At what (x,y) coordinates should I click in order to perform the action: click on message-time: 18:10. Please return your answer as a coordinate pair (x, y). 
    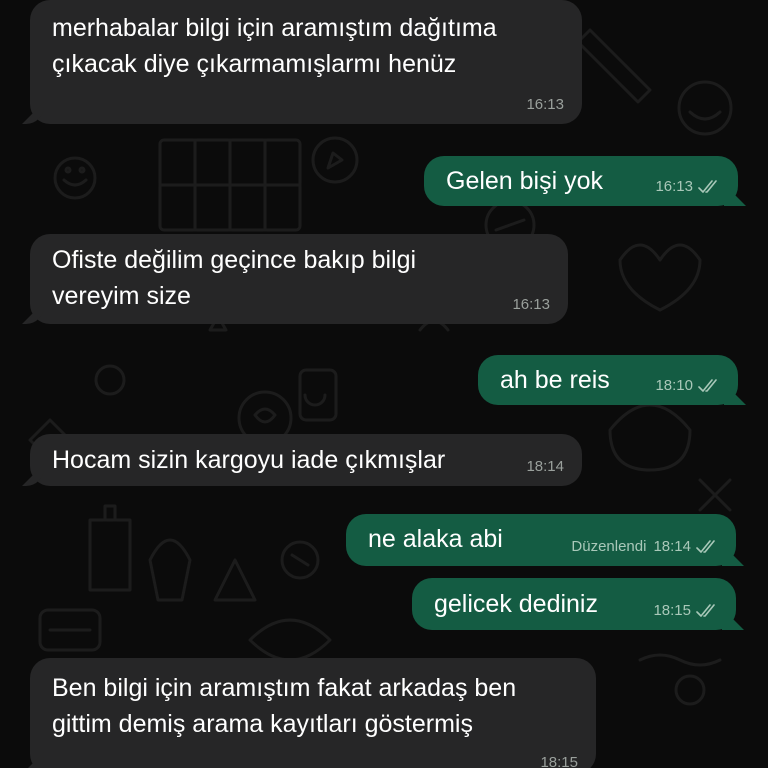
    Looking at the image, I should click on (674, 385).